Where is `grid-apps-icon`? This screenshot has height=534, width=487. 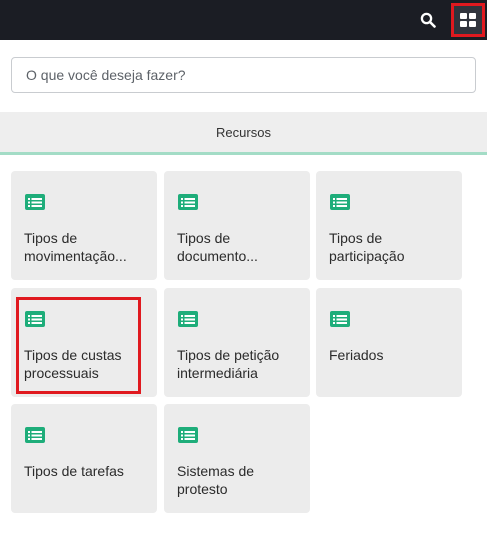
grid-apps-icon is located at coordinates (468, 20).